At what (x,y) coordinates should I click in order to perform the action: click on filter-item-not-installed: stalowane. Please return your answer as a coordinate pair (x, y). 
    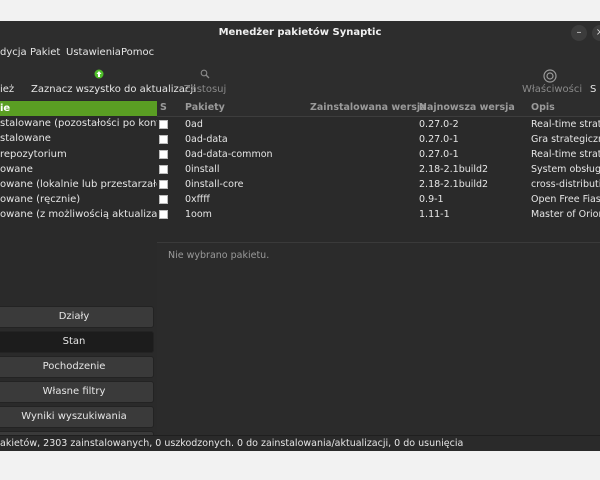
    Looking at the image, I should click on (78, 138).